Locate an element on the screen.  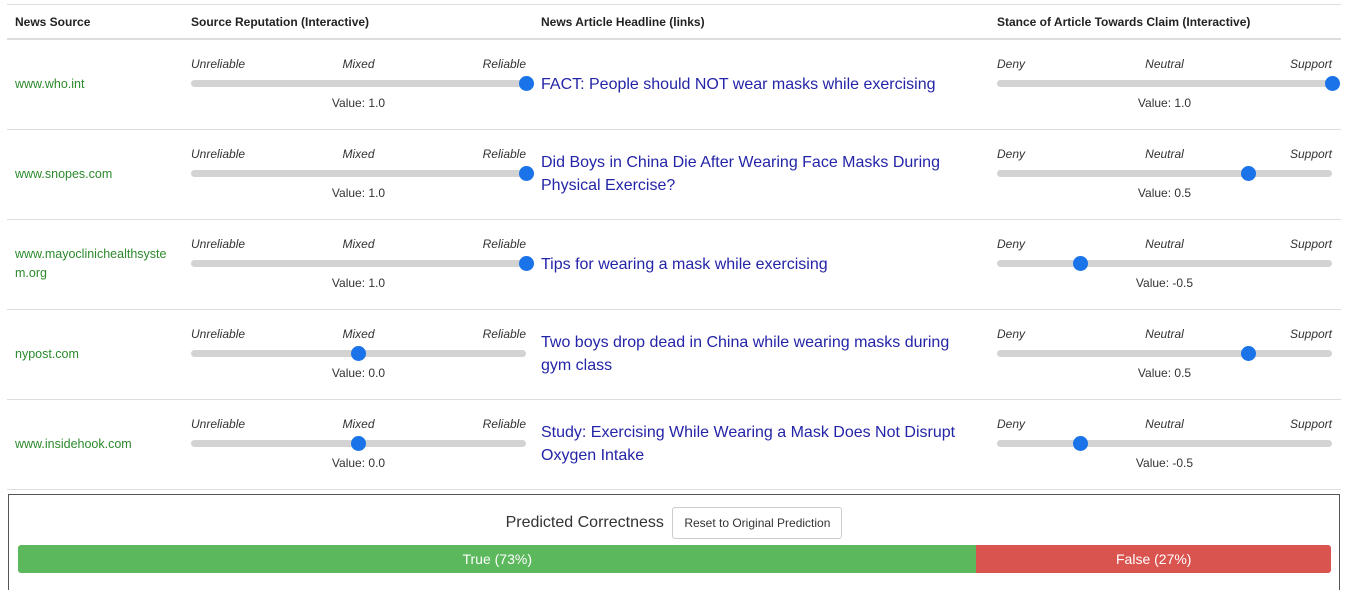
true-bar-segment: True (73%) is located at coordinates (497, 559).